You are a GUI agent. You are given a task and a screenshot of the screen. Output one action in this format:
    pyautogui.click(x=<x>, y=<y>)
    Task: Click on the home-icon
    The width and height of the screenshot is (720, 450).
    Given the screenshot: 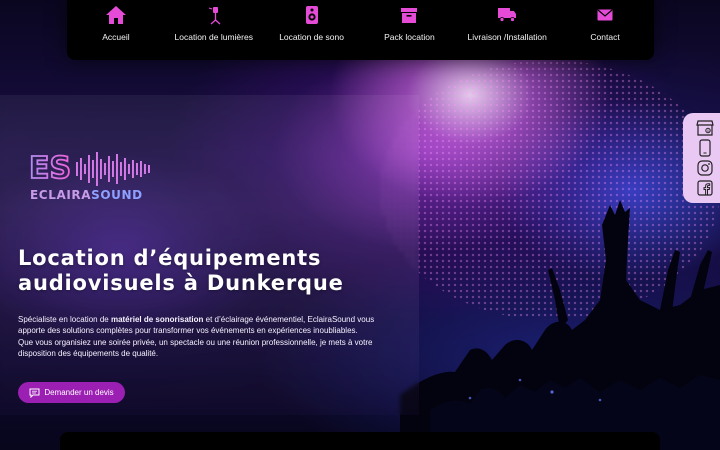 What is the action you would take?
    pyautogui.click(x=116, y=15)
    